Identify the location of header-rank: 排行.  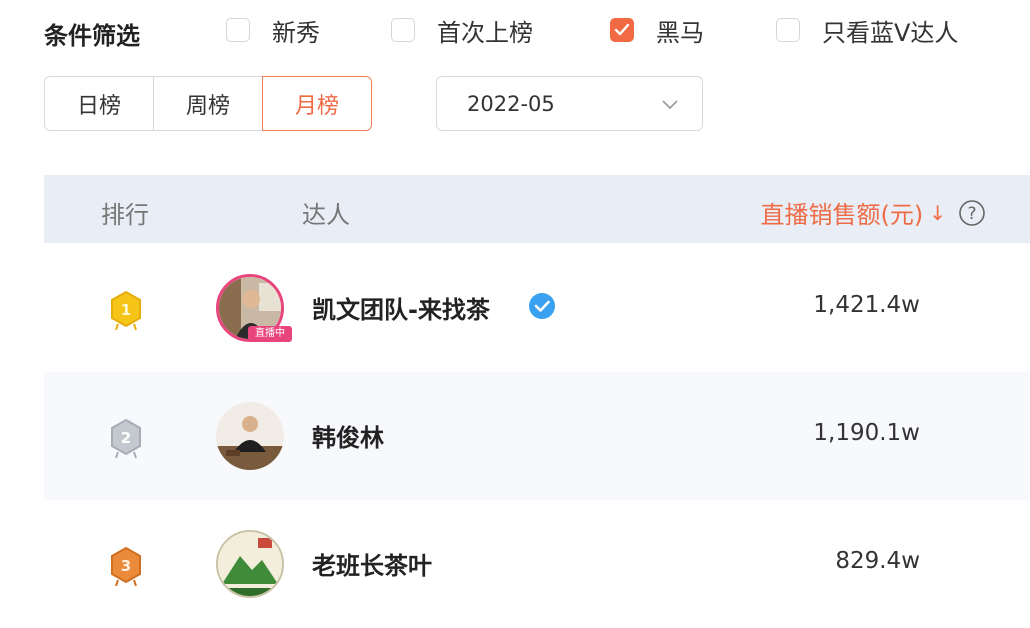
(125, 215).